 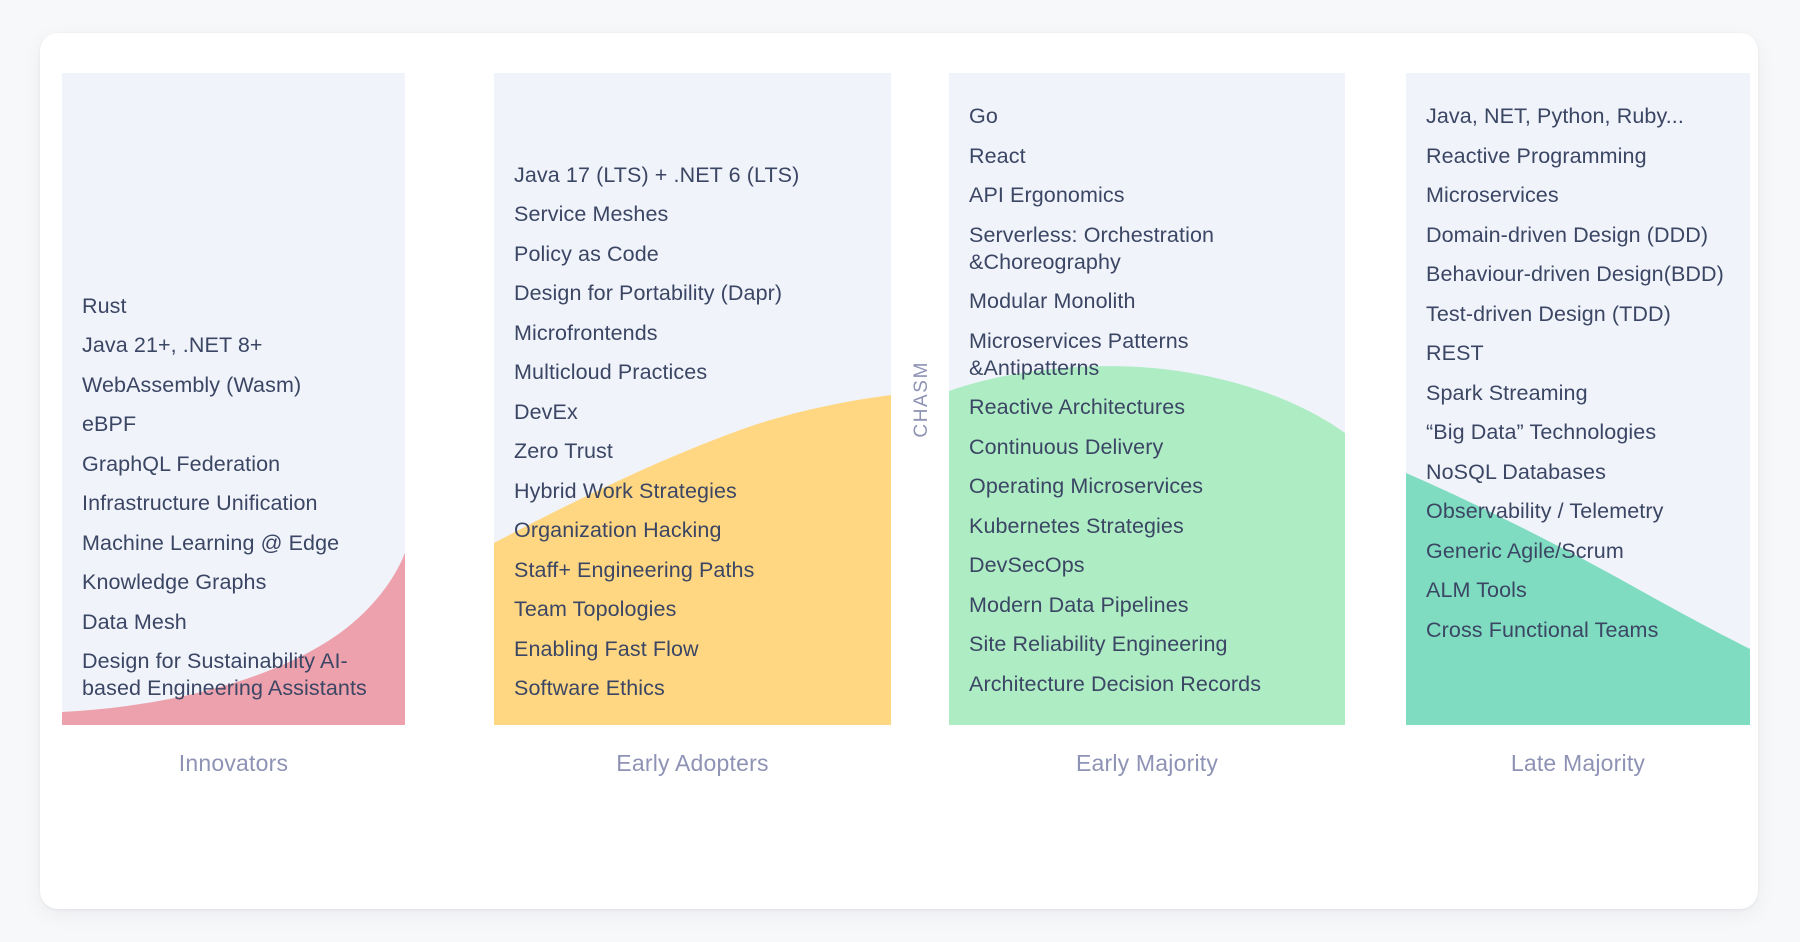 What do you see at coordinates (1147, 301) in the screenshot?
I see `list-item: Modular Monolith` at bounding box center [1147, 301].